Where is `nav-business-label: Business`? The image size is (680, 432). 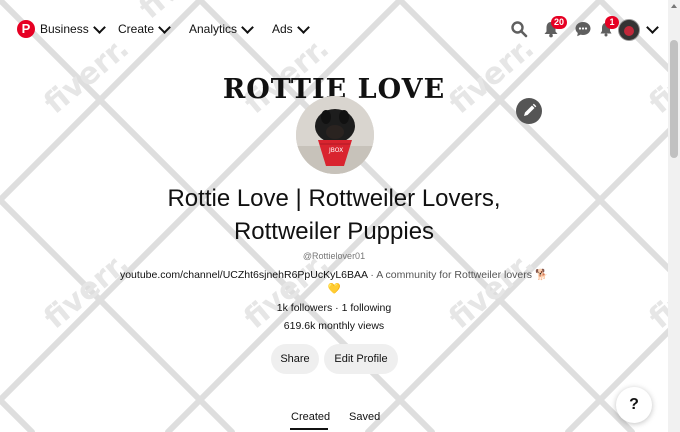
nav-business-label: Business is located at coordinates (64, 29).